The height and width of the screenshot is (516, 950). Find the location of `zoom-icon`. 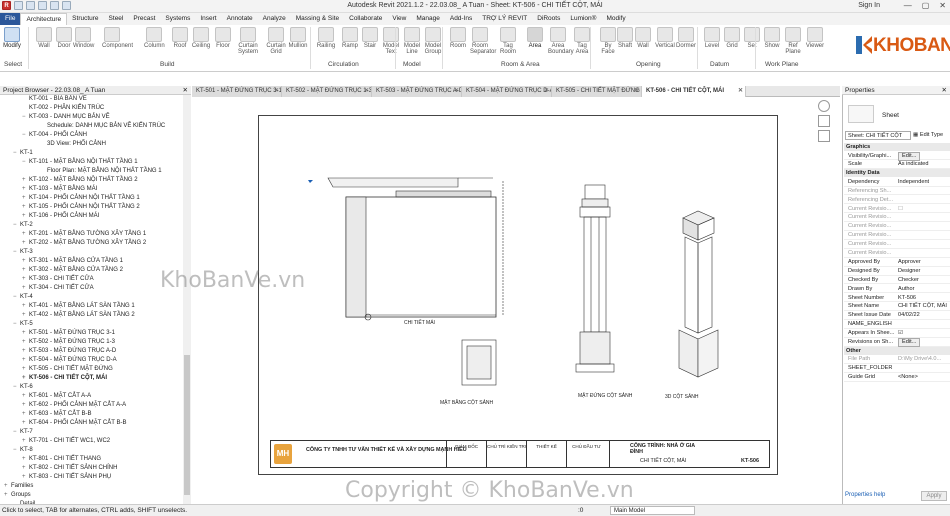

zoom-icon is located at coordinates (824, 121).